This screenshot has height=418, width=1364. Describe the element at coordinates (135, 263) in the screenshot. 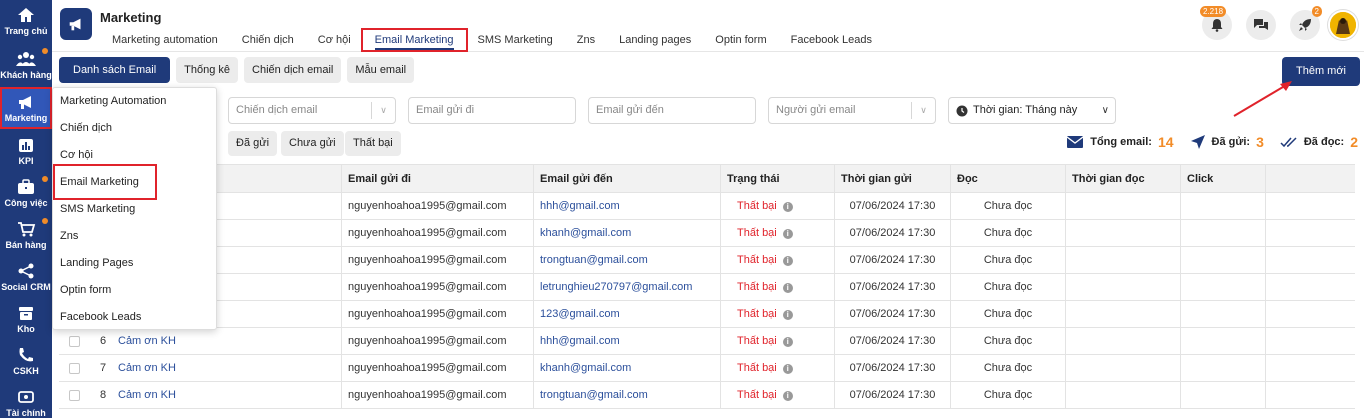

I see `menu-item-landing-pages: Landing Pages` at that location.